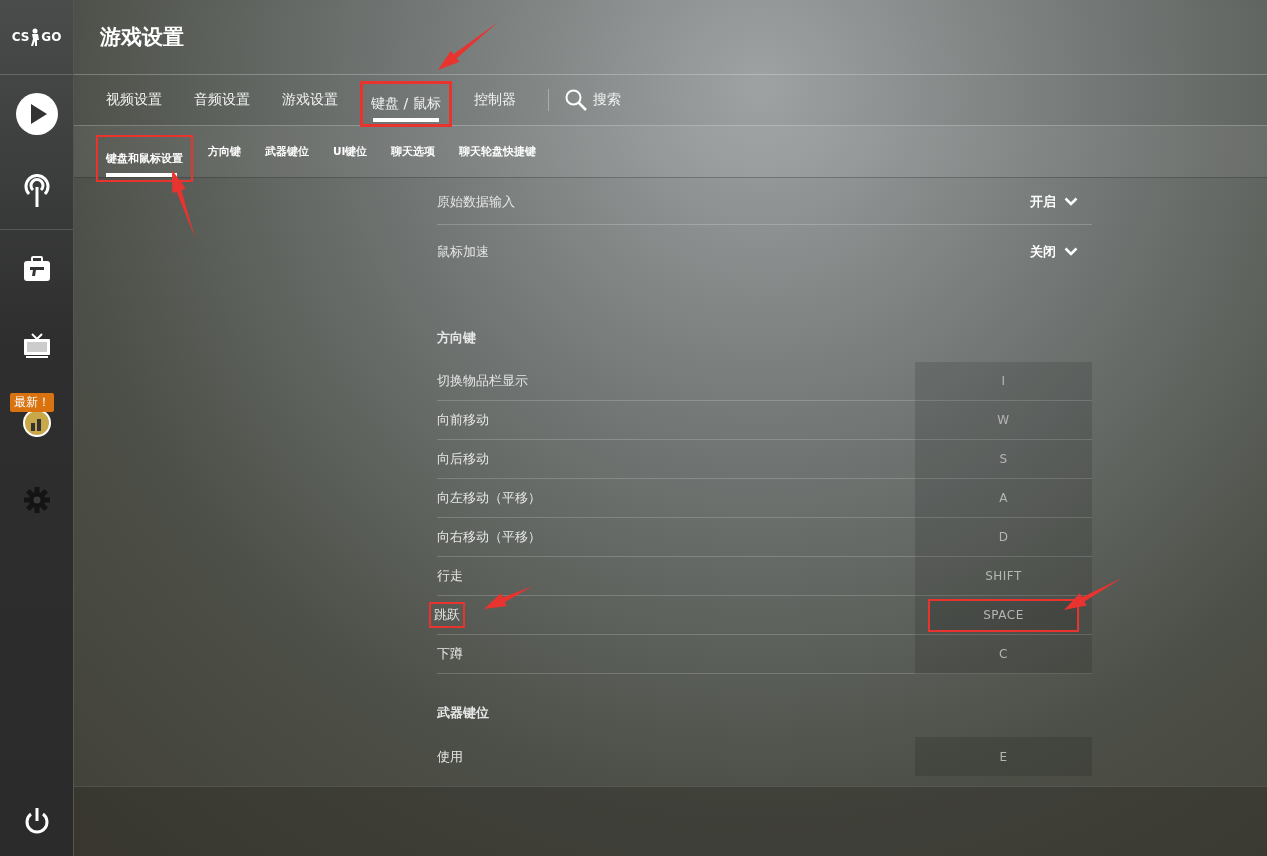  Describe the element at coordinates (51, 37) in the screenshot. I see `logo-text: GO` at that location.